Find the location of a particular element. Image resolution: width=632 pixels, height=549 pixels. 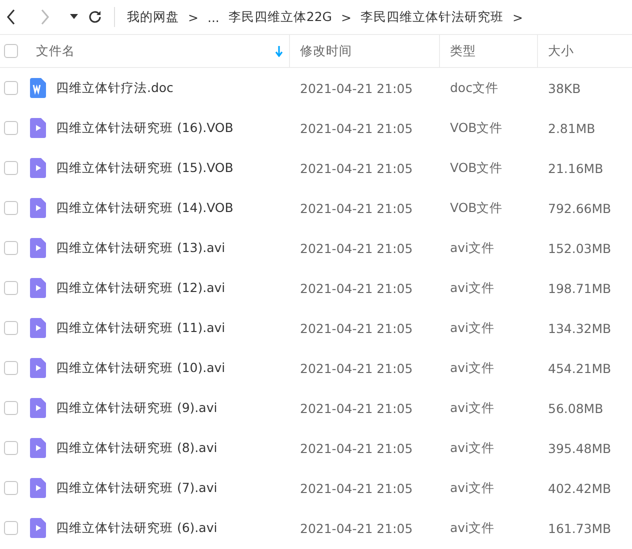

breadcrumb: 李民四维立体针法研究班 is located at coordinates (432, 17).